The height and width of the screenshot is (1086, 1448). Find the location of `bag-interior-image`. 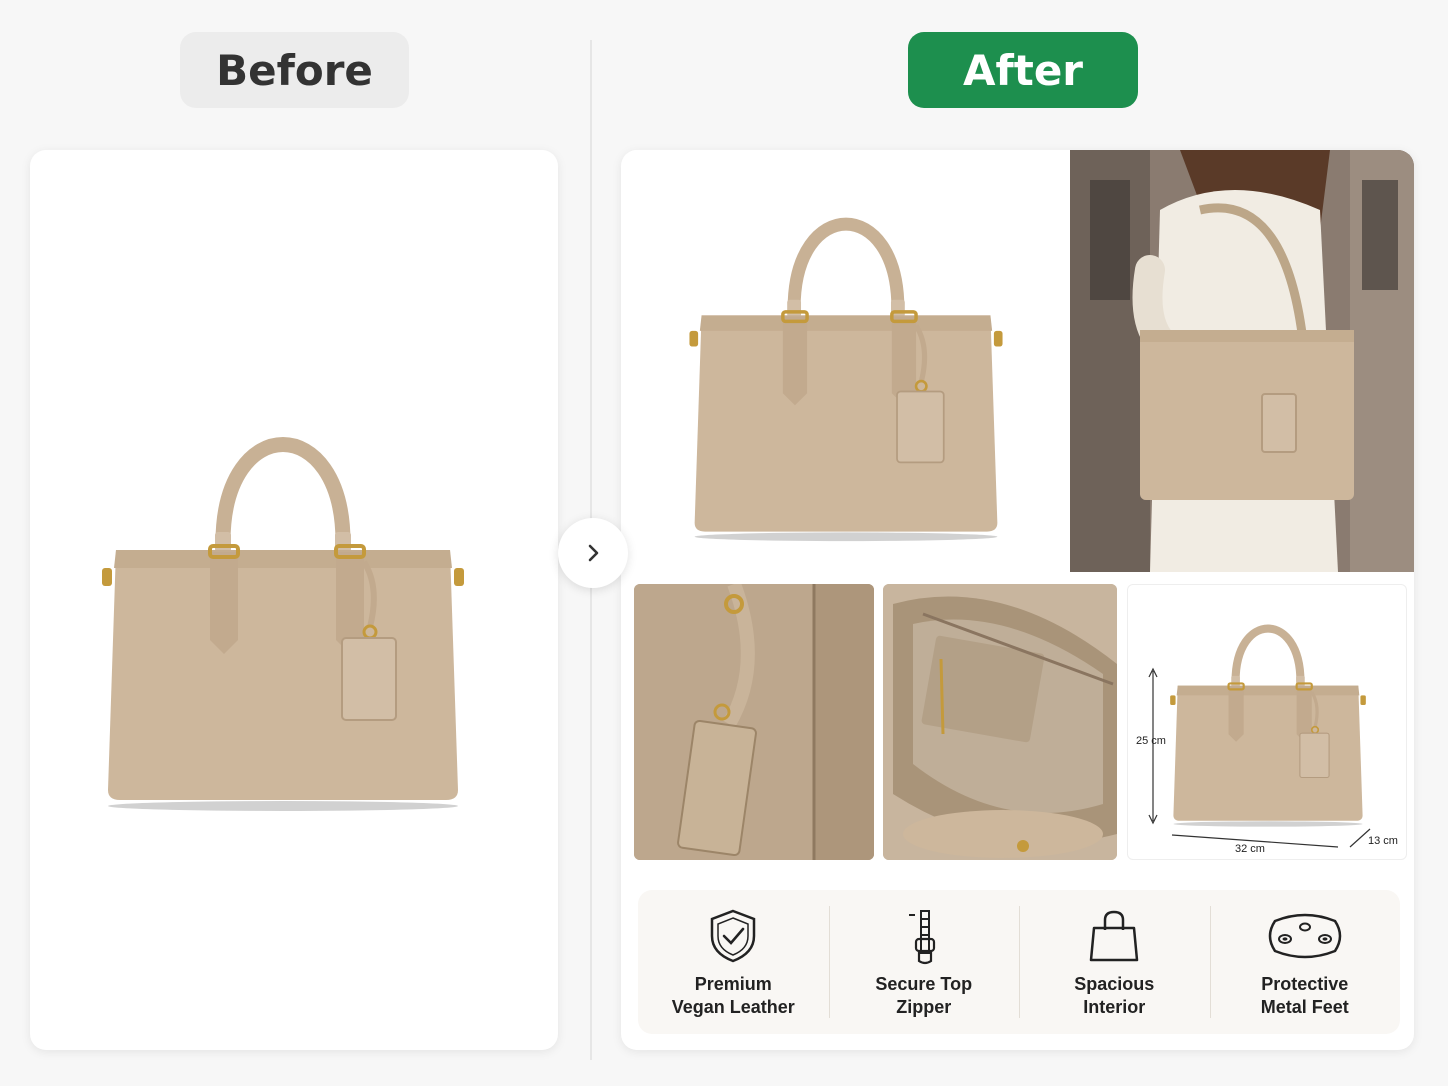

bag-interior-image is located at coordinates (1000, 722).